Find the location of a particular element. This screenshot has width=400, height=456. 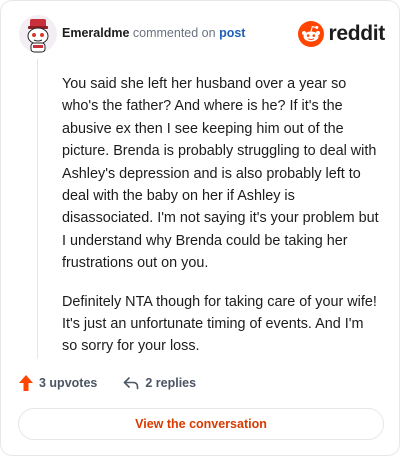

upvote-button: 3 upvotes is located at coordinates (58, 383).